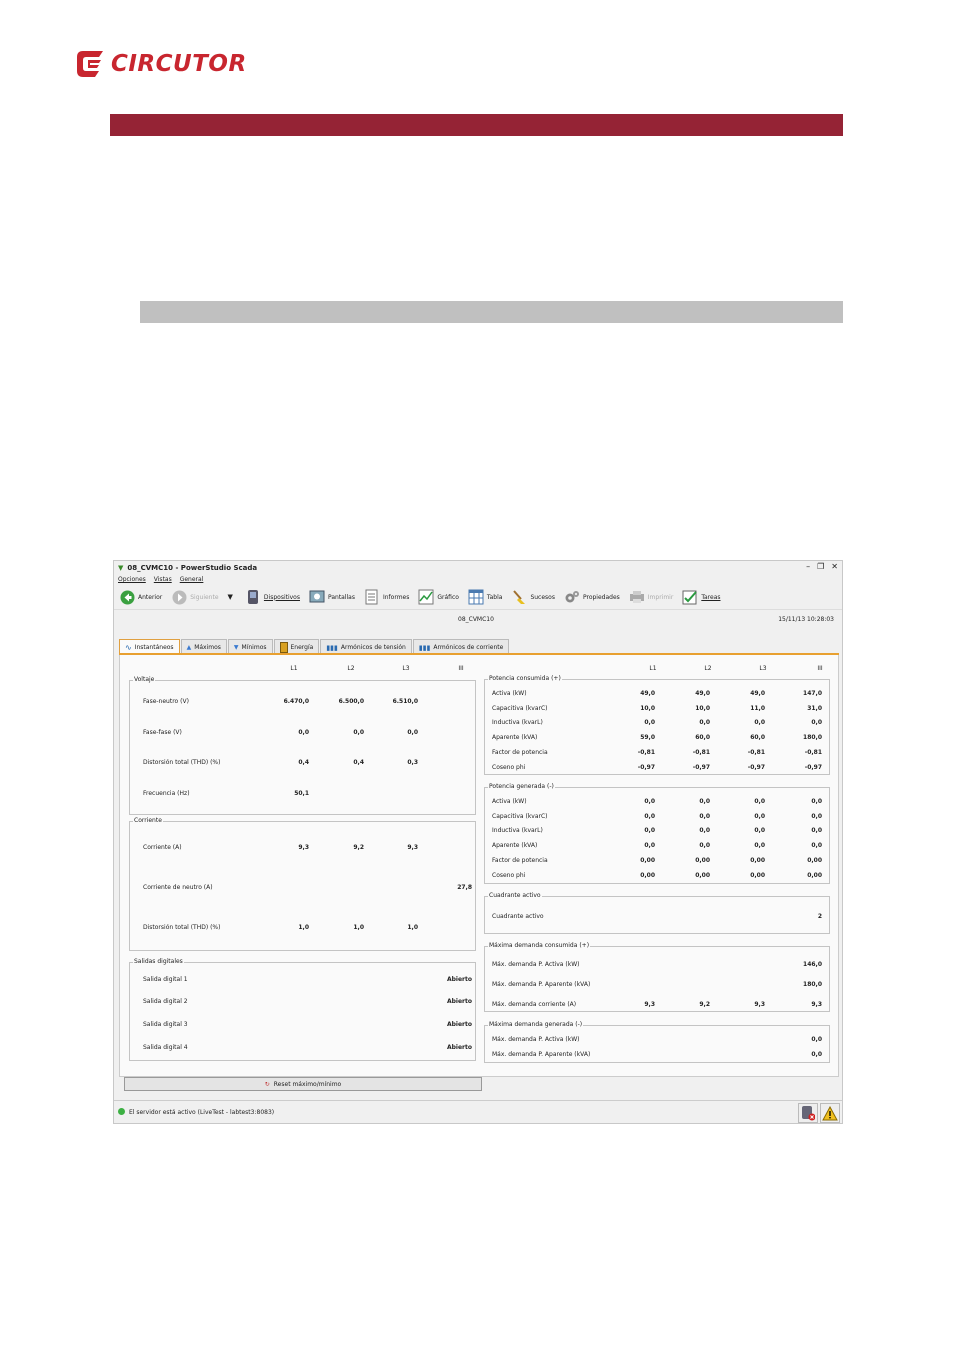 The image size is (955, 1350). What do you see at coordinates (517, 830) in the screenshot?
I see `row-label: Inductiva (kvarL)` at bounding box center [517, 830].